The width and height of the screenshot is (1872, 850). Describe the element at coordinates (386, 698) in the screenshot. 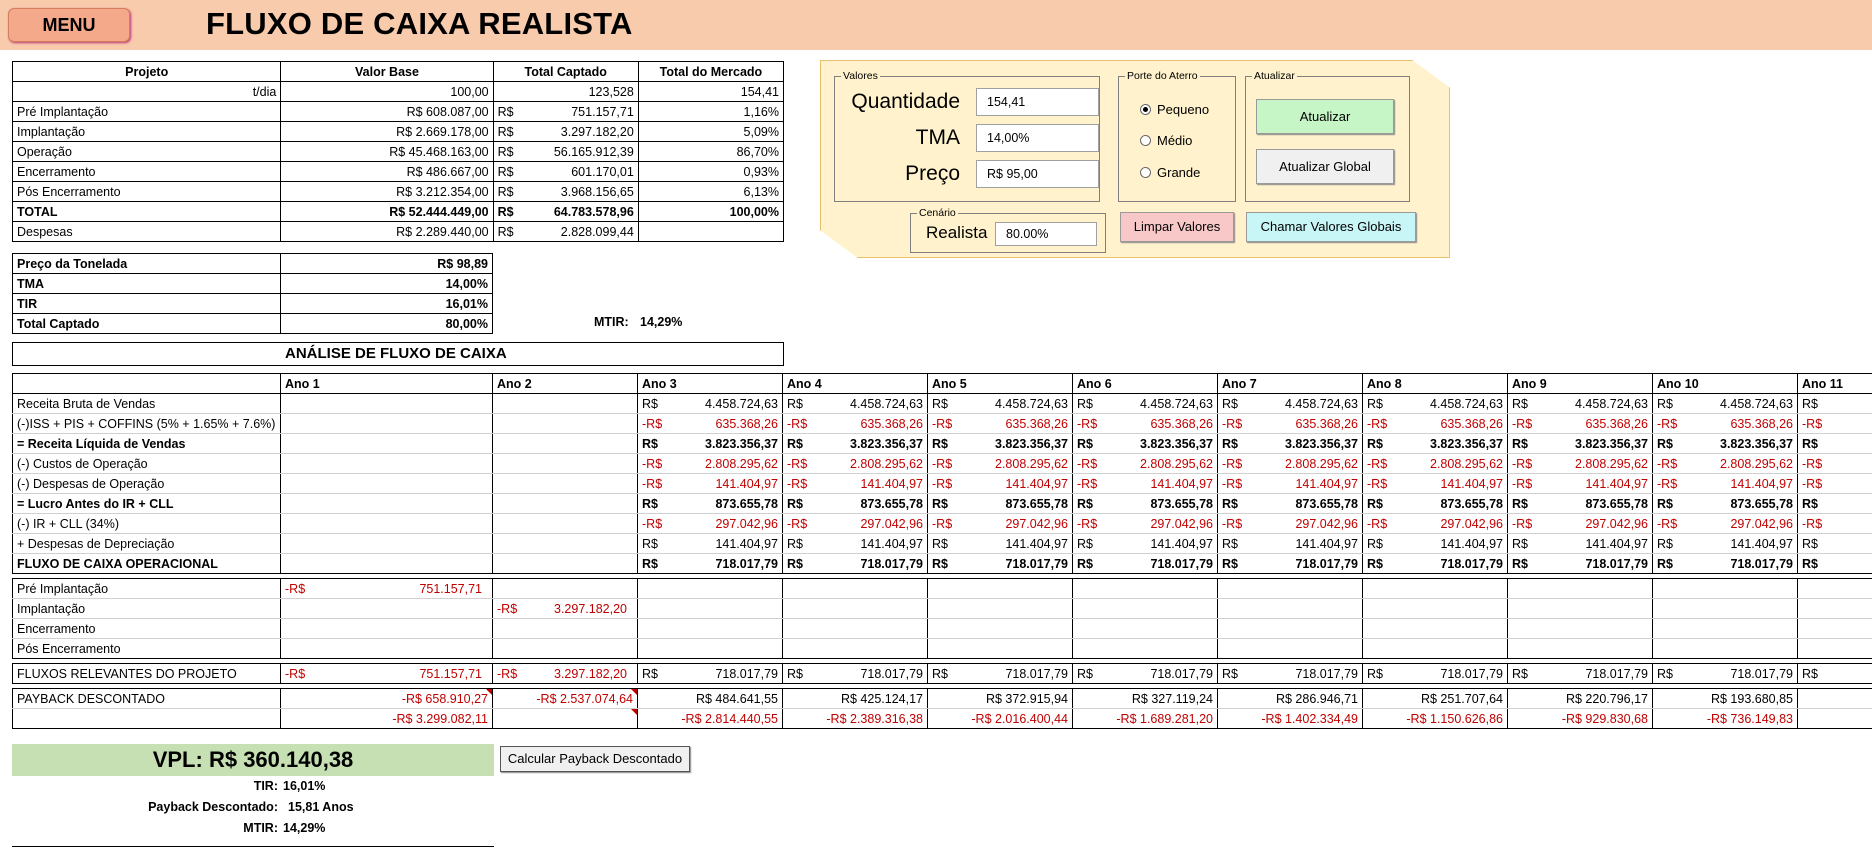

I see `payback-discounted-cell: -R$ 658.910,27` at that location.